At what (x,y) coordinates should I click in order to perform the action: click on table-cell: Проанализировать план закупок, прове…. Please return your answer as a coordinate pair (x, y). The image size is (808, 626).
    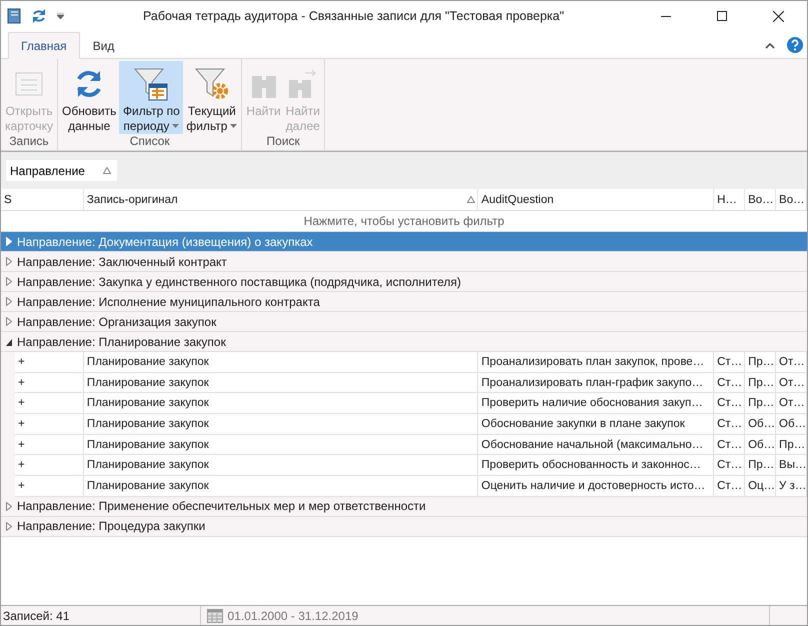
    Looking at the image, I should click on (596, 362).